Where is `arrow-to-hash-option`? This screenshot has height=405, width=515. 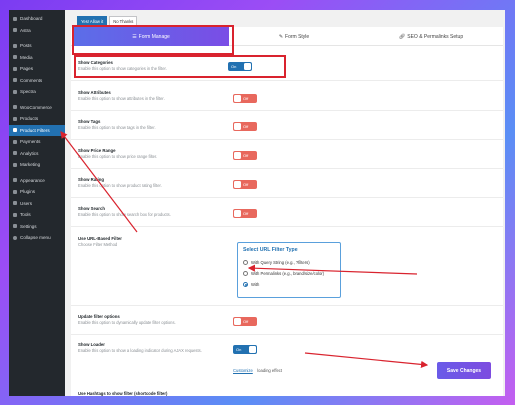
arrow-to-hash-option is located at coordinates (332, 269).